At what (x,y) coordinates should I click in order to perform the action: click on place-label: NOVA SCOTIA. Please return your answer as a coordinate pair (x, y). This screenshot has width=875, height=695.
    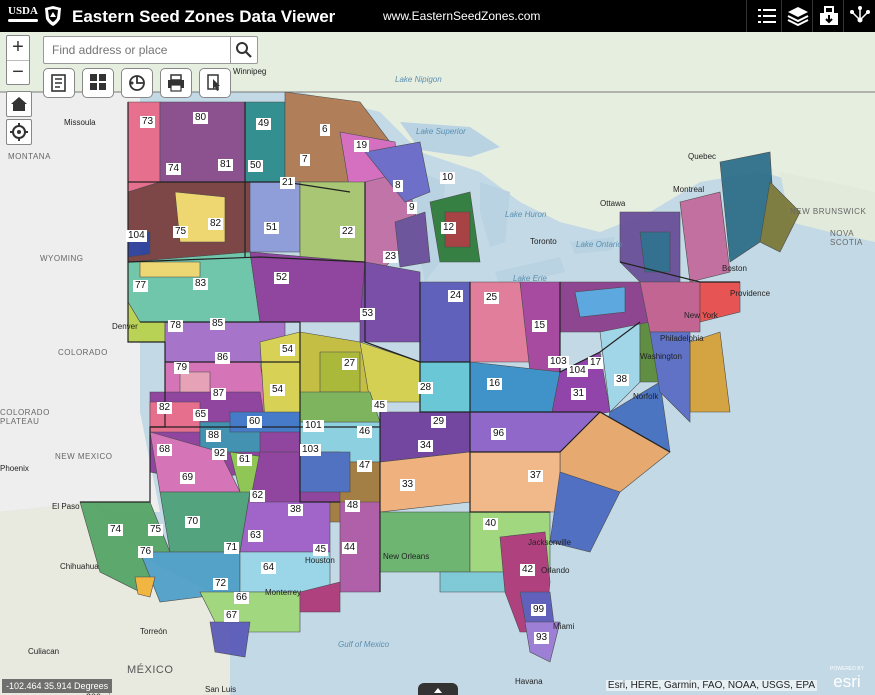
    Looking at the image, I should click on (846, 238).